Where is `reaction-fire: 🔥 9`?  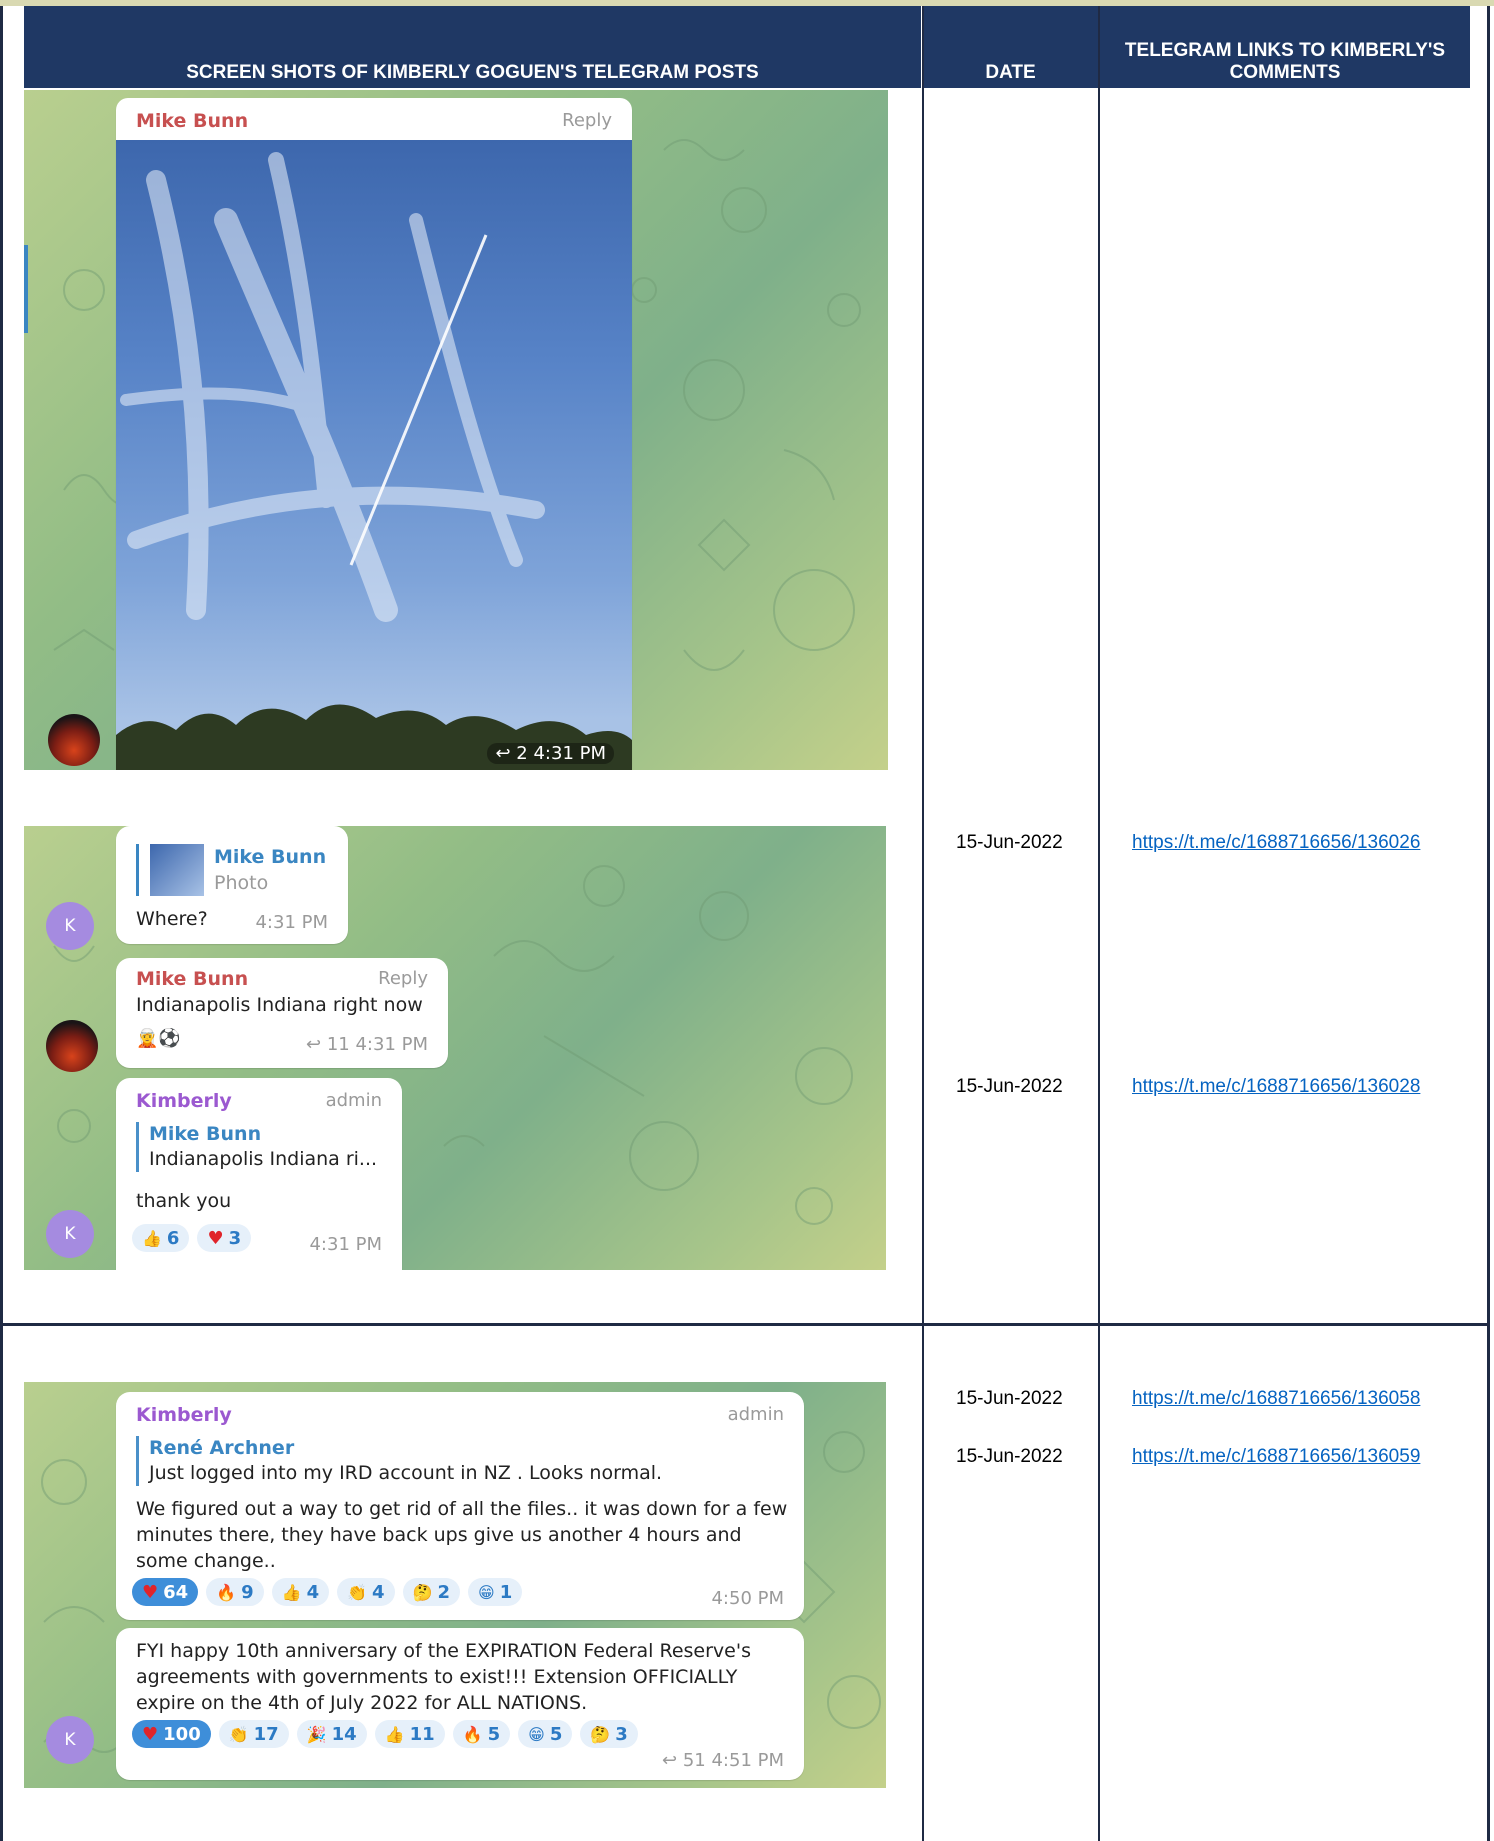
reaction-fire: 🔥 9 is located at coordinates (235, 1592).